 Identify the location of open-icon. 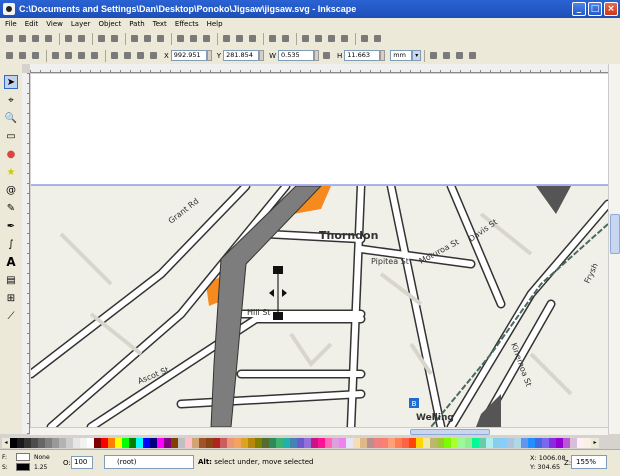
(22, 38).